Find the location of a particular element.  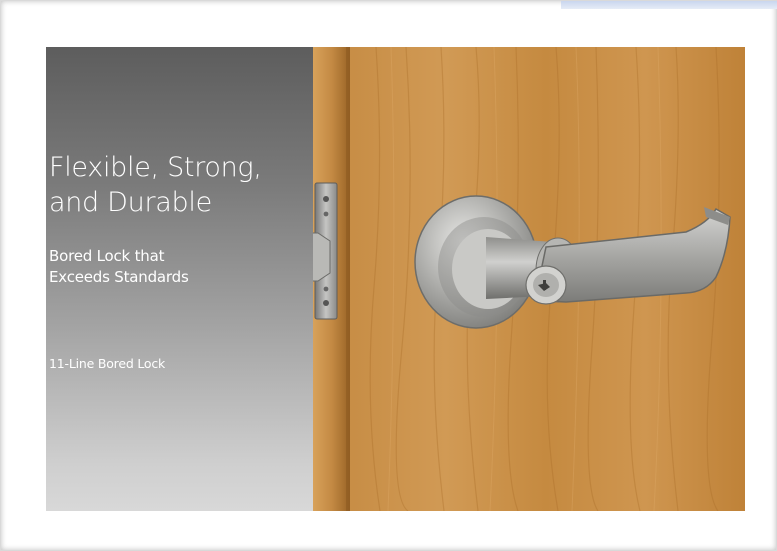

headline-line-2: and Durable is located at coordinates (130, 202).